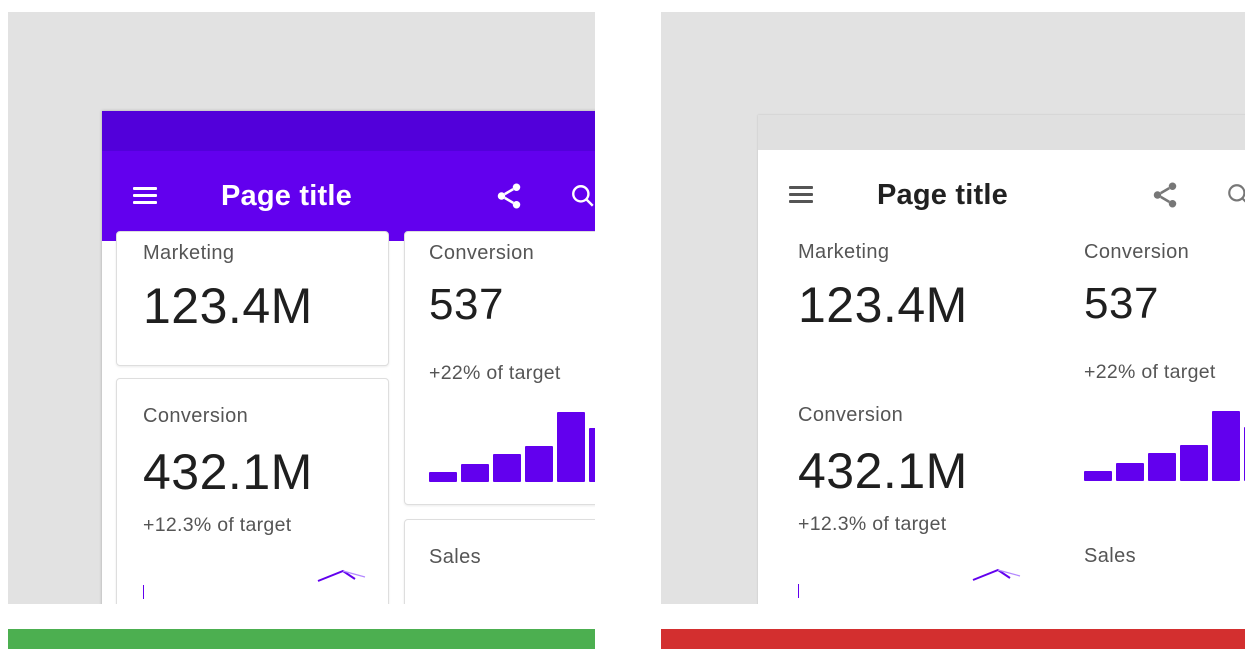 This screenshot has height=649, width=1245. I want to click on dont-indicator-bar, so click(953, 639).